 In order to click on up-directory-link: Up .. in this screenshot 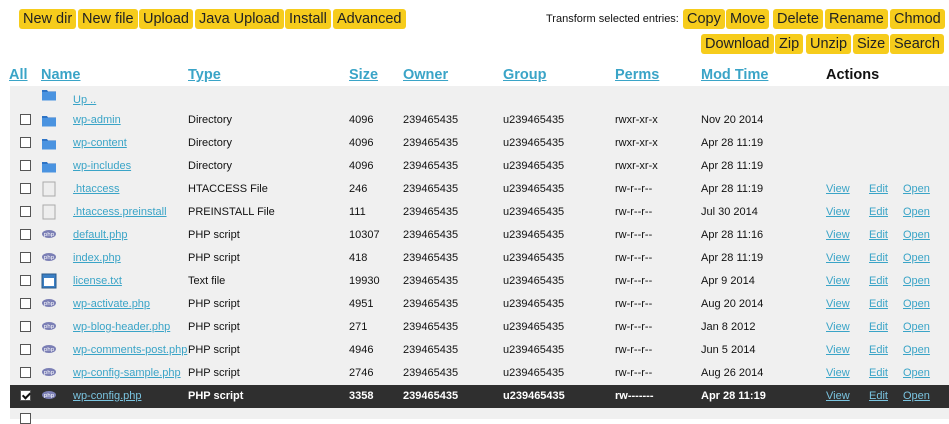, I will do `click(84, 100)`.